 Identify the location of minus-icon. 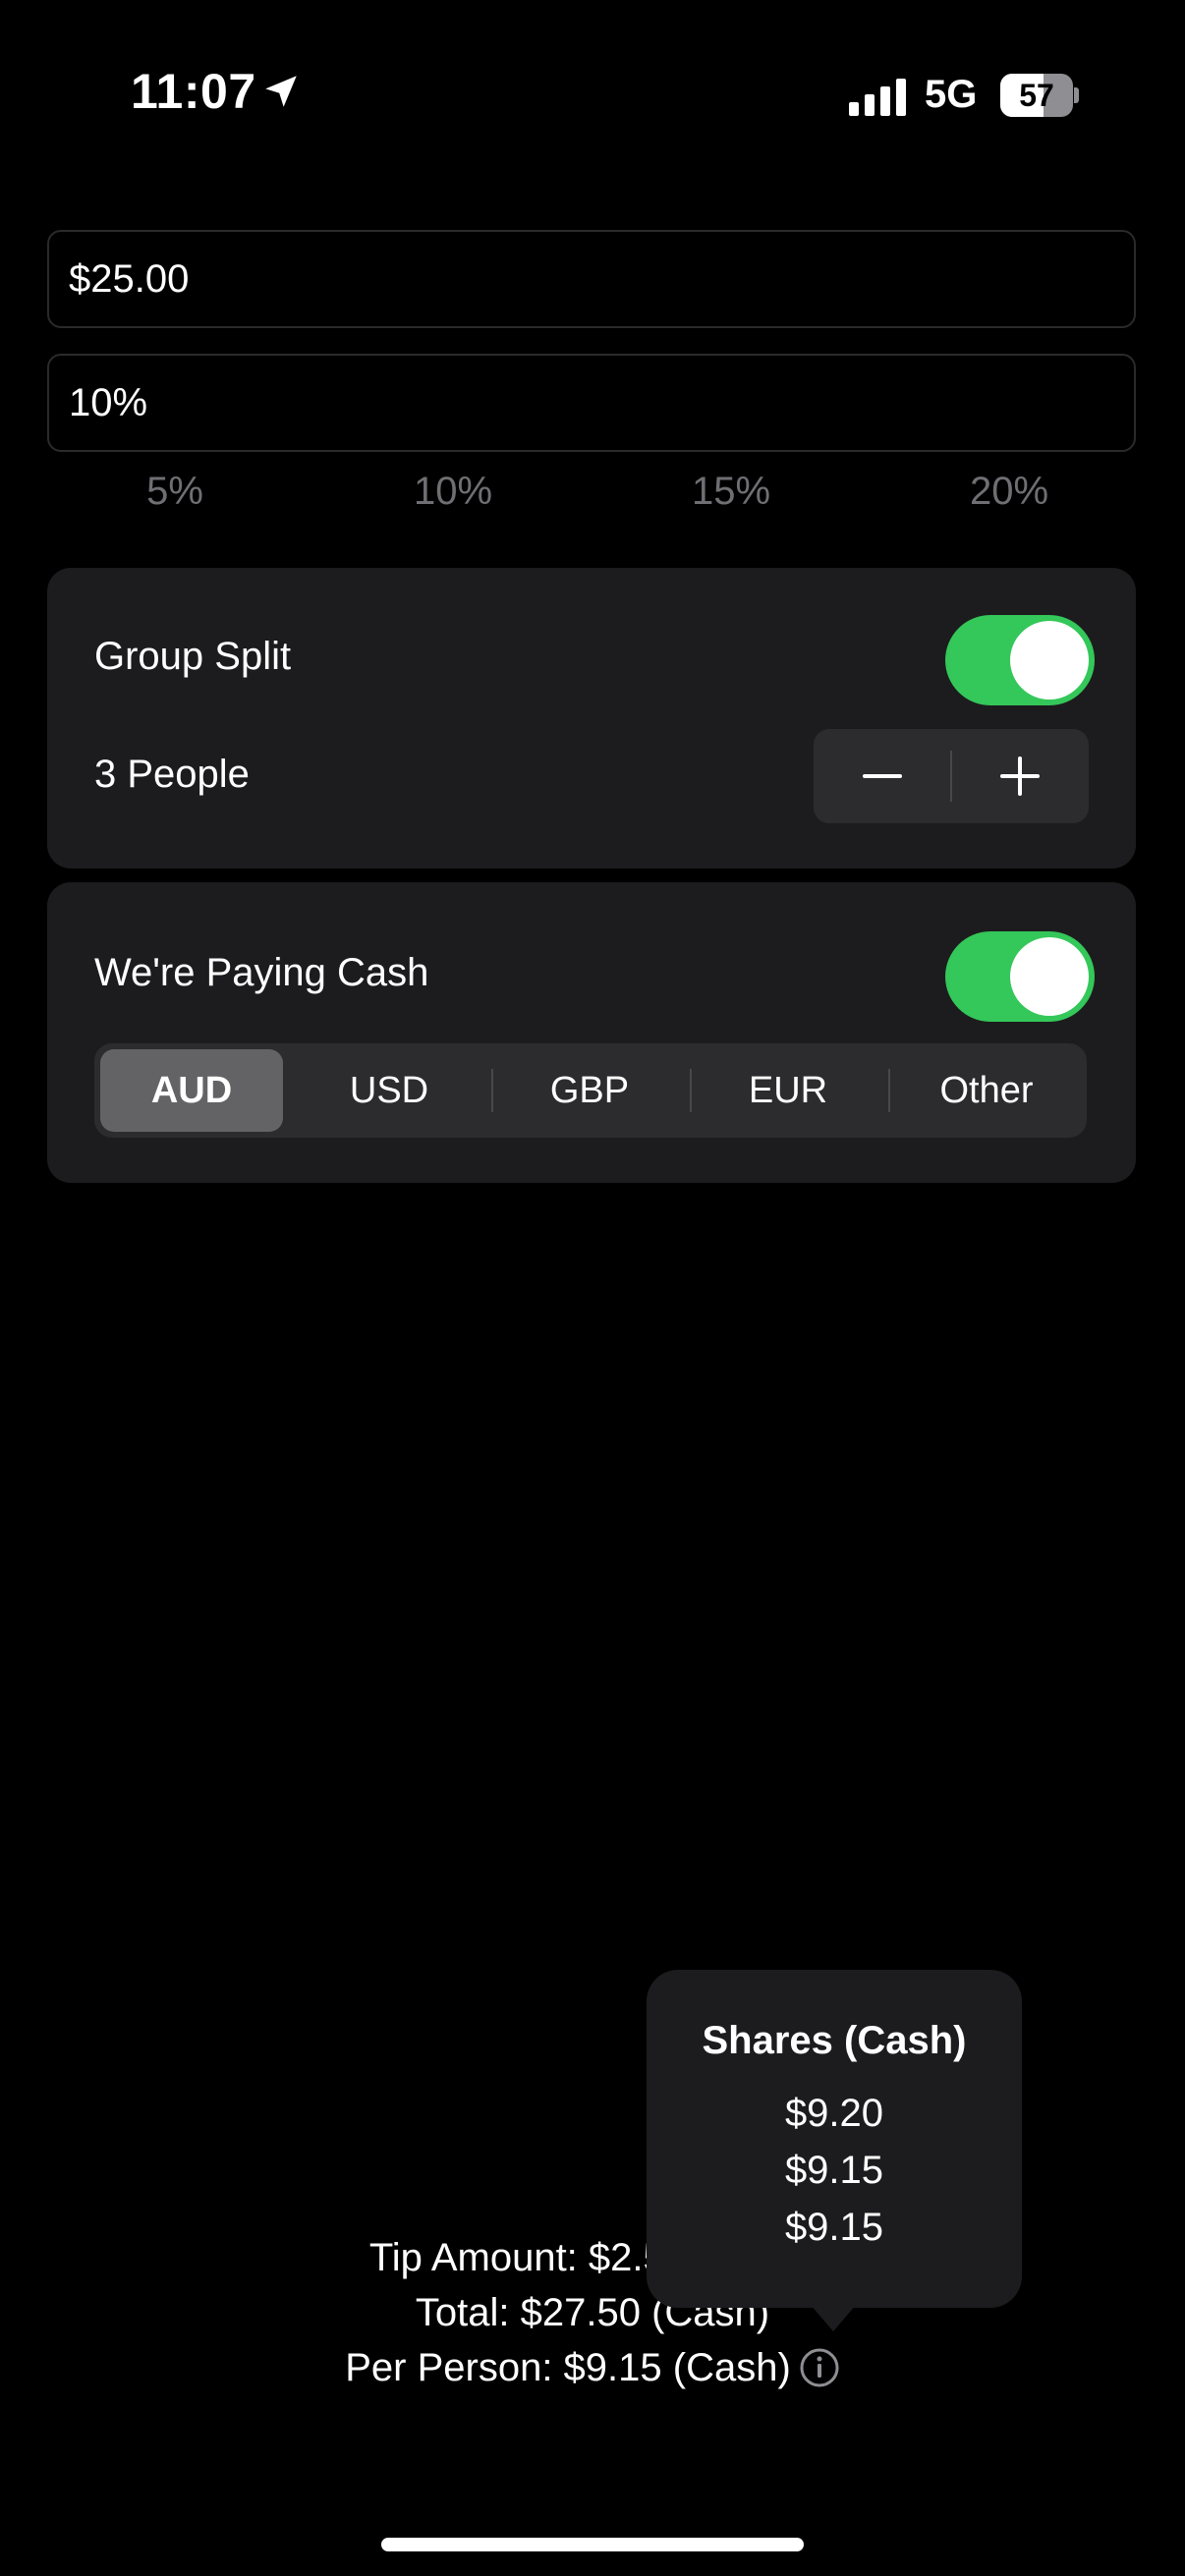
(883, 776).